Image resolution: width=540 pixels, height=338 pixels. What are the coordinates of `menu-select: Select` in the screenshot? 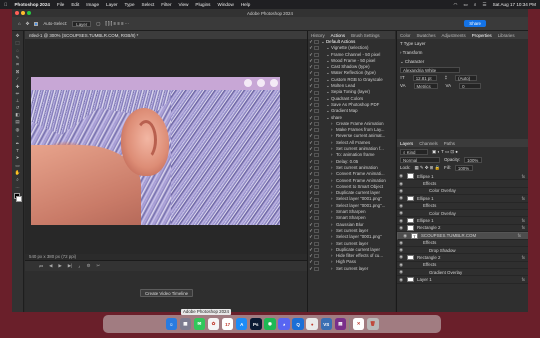 It's located at (148, 4).